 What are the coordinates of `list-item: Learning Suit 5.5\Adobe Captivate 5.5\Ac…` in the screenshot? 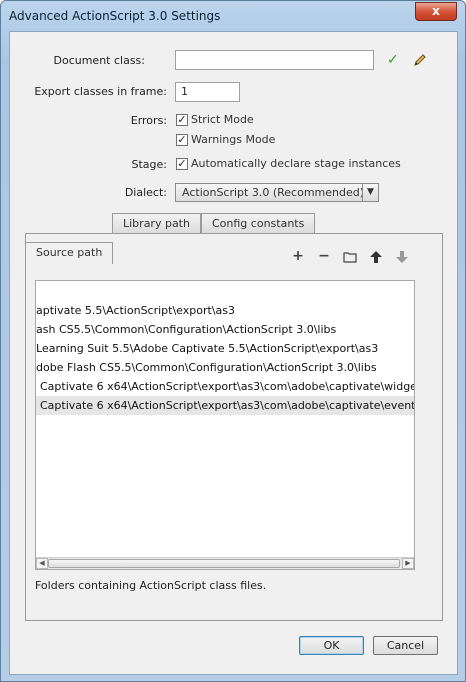 It's located at (225, 348).